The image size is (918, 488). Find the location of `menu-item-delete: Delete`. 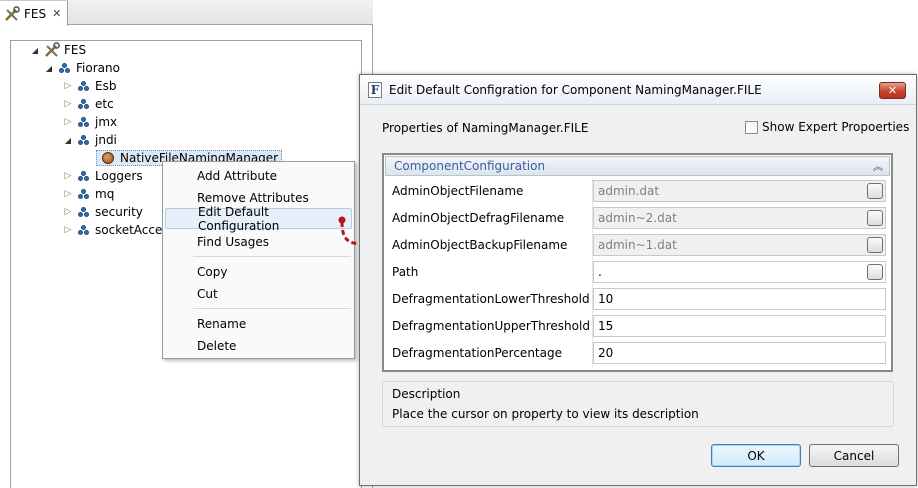

menu-item-delete: Delete is located at coordinates (258, 345).